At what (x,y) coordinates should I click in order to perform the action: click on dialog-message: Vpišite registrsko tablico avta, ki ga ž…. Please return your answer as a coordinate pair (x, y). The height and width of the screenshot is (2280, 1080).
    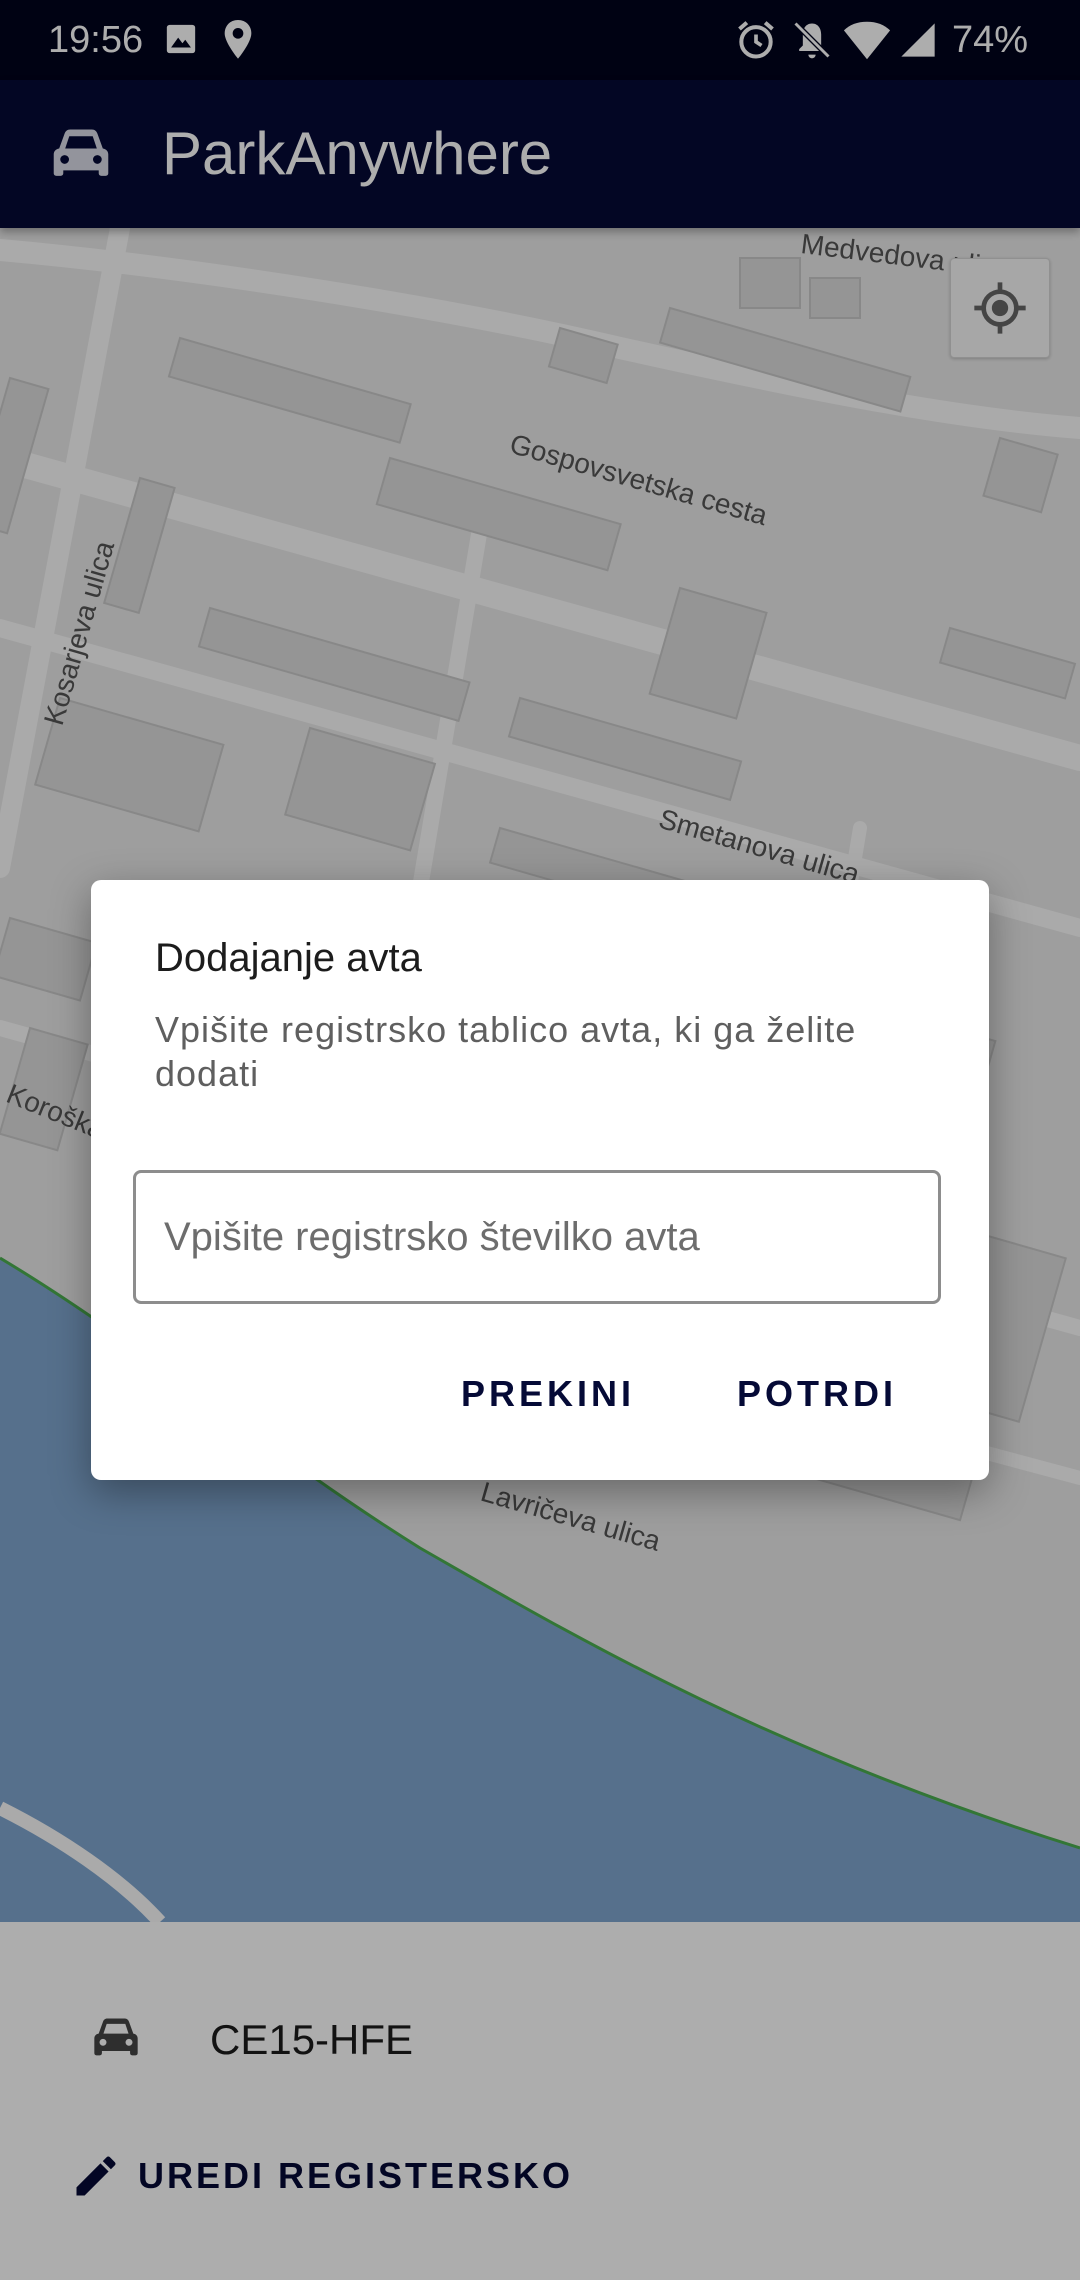
    Looking at the image, I should click on (506, 1051).